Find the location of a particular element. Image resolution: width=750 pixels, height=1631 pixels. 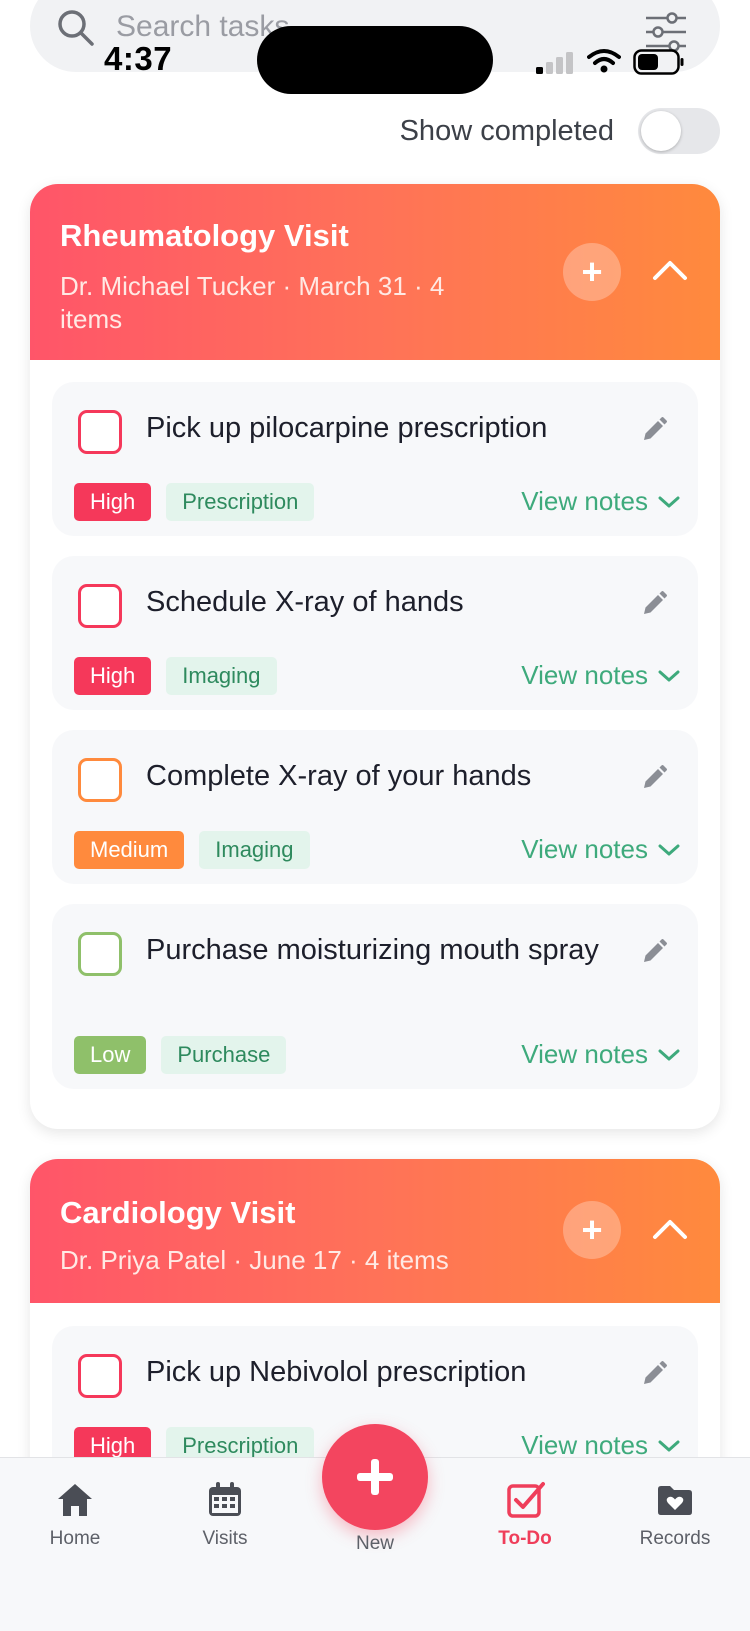

nav-new-label: New is located at coordinates (374, 1543).